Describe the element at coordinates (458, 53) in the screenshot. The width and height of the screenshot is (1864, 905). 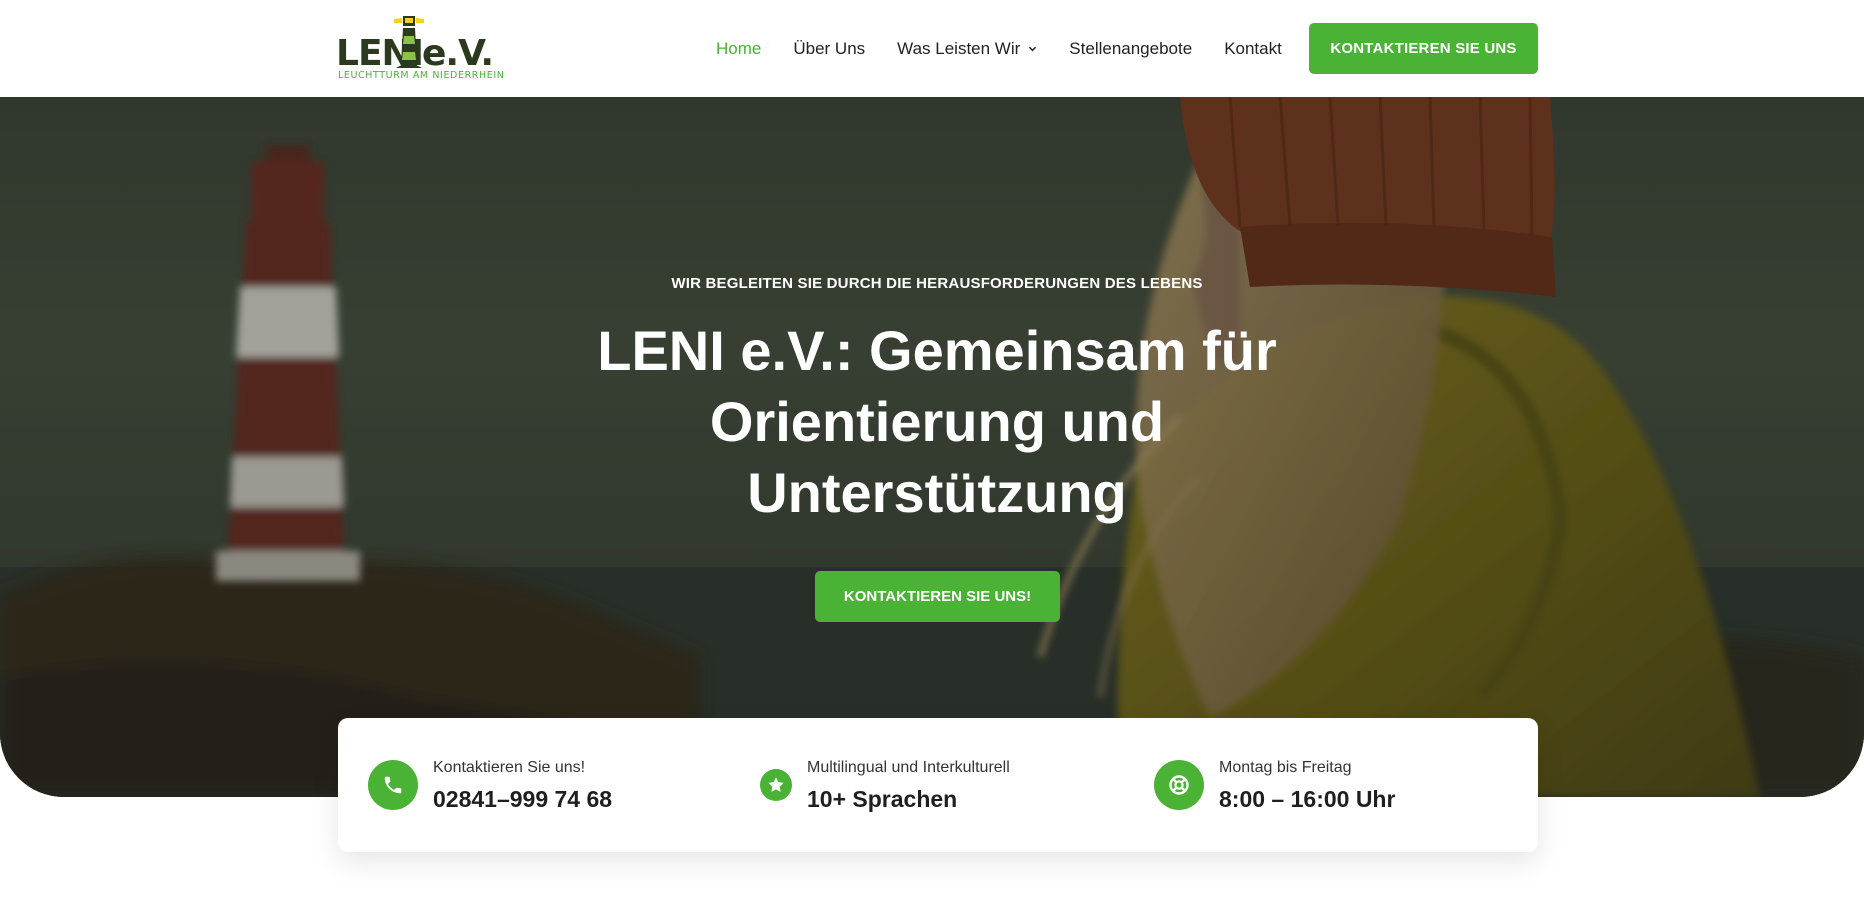
I see `logo-word-ev: e.V.` at that location.